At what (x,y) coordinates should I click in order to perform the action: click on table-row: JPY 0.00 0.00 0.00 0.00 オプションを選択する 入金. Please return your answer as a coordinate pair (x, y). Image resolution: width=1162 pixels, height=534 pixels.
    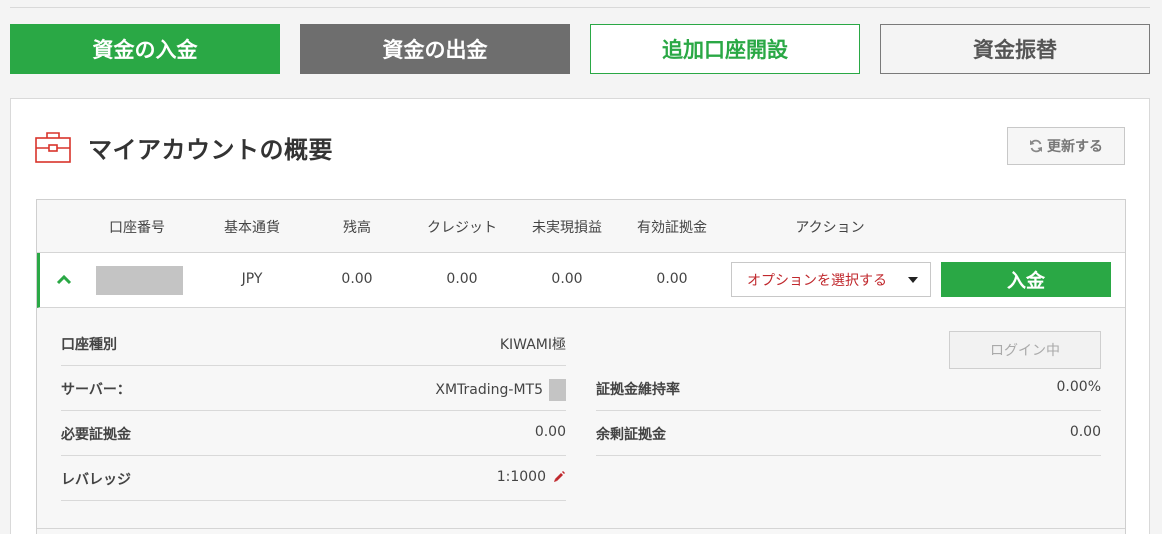
    Looking at the image, I should click on (581, 280).